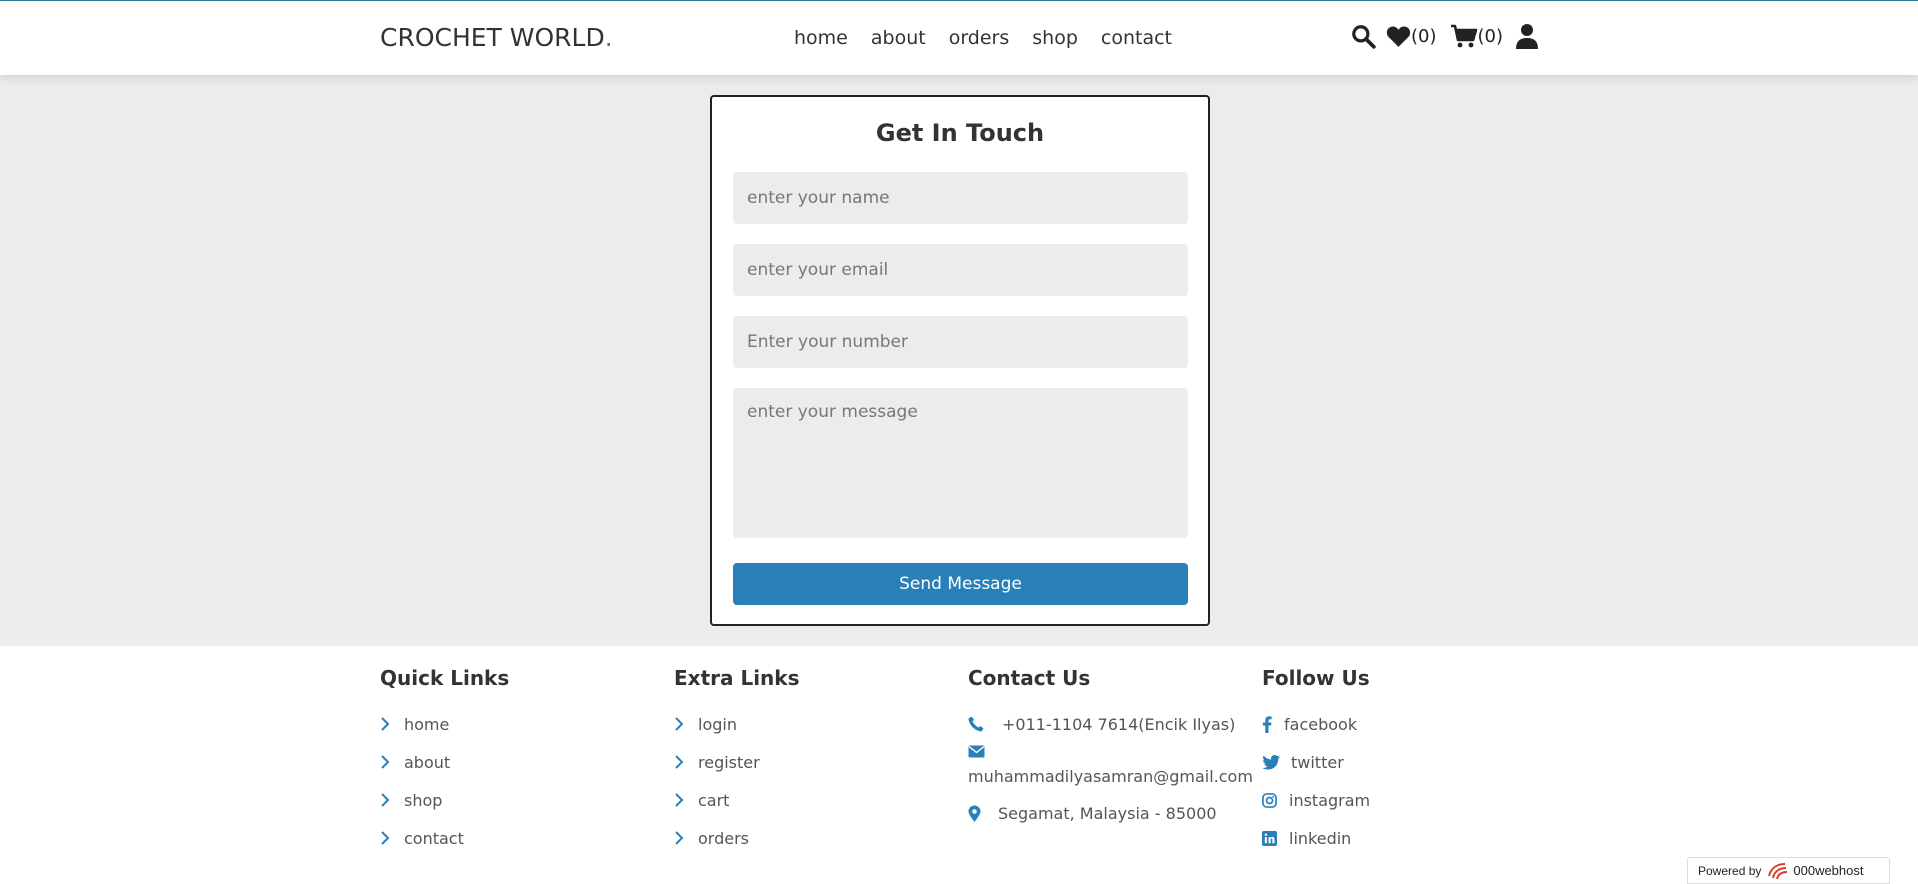  What do you see at coordinates (1274, 800) in the screenshot?
I see `instagram-icon` at bounding box center [1274, 800].